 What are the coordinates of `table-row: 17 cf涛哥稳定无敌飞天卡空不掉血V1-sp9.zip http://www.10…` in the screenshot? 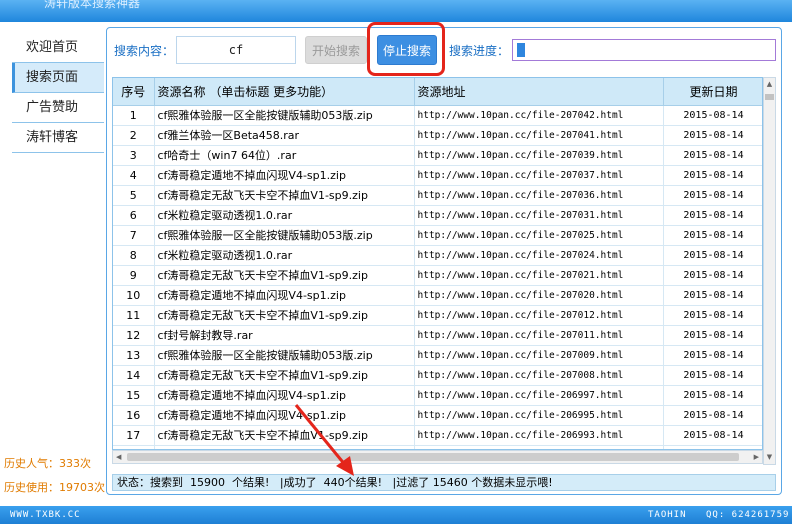 It's located at (437, 435).